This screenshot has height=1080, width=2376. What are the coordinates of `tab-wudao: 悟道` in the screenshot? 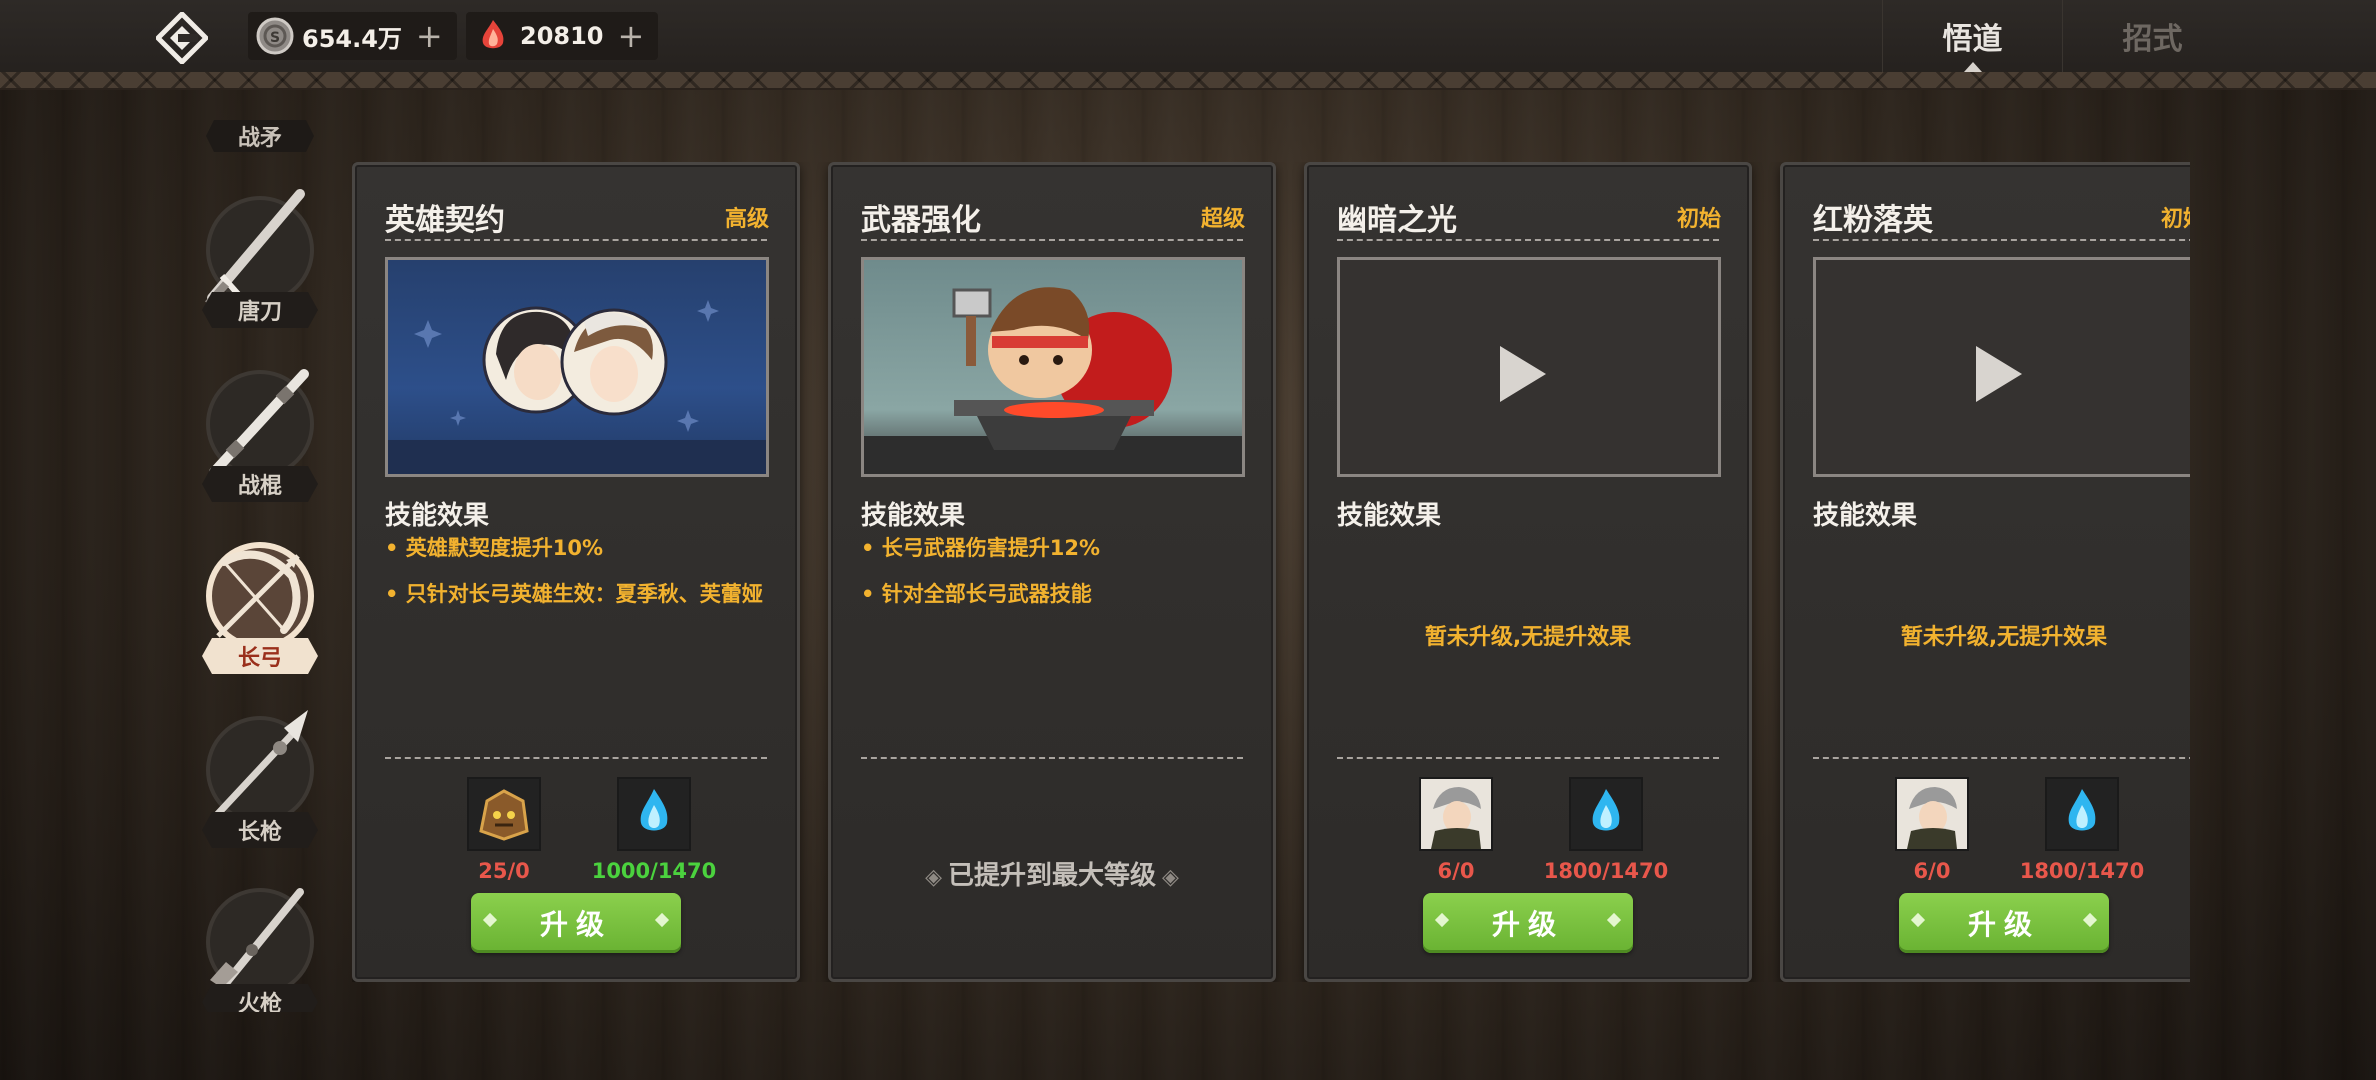 It's located at (1972, 36).